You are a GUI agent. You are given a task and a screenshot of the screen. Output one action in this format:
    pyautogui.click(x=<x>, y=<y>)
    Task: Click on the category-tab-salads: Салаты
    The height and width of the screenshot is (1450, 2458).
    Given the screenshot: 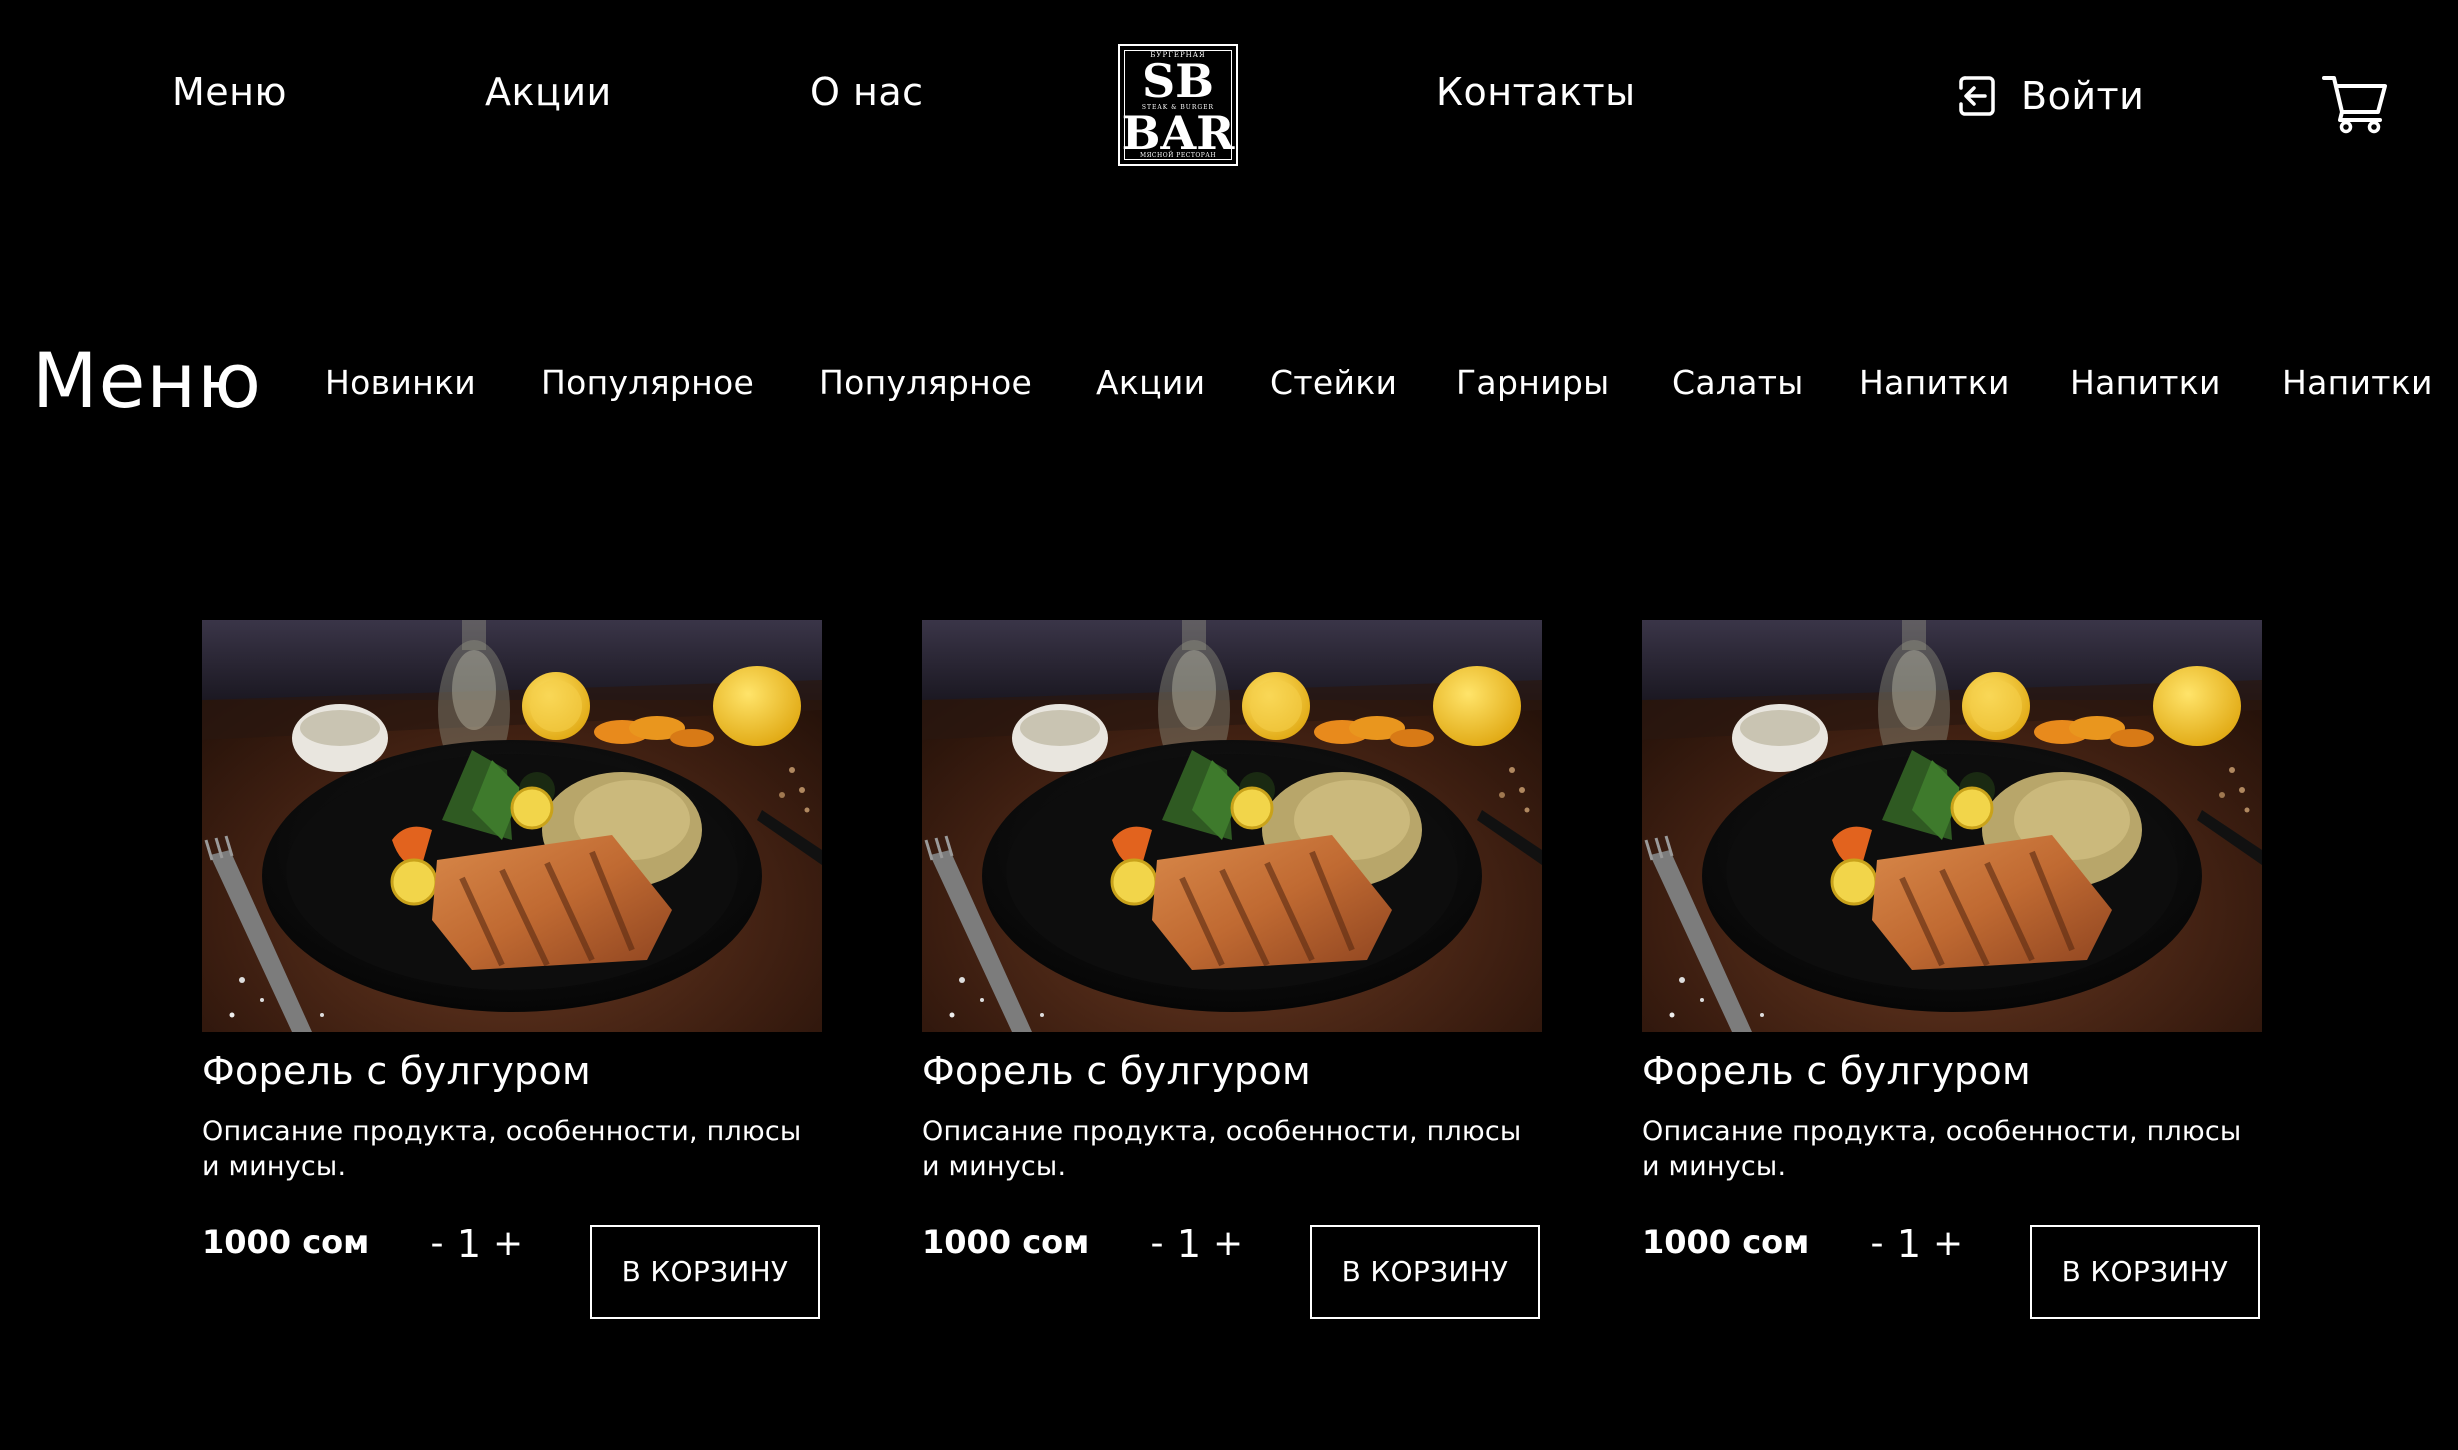 What is the action you would take?
    pyautogui.click(x=1738, y=383)
    